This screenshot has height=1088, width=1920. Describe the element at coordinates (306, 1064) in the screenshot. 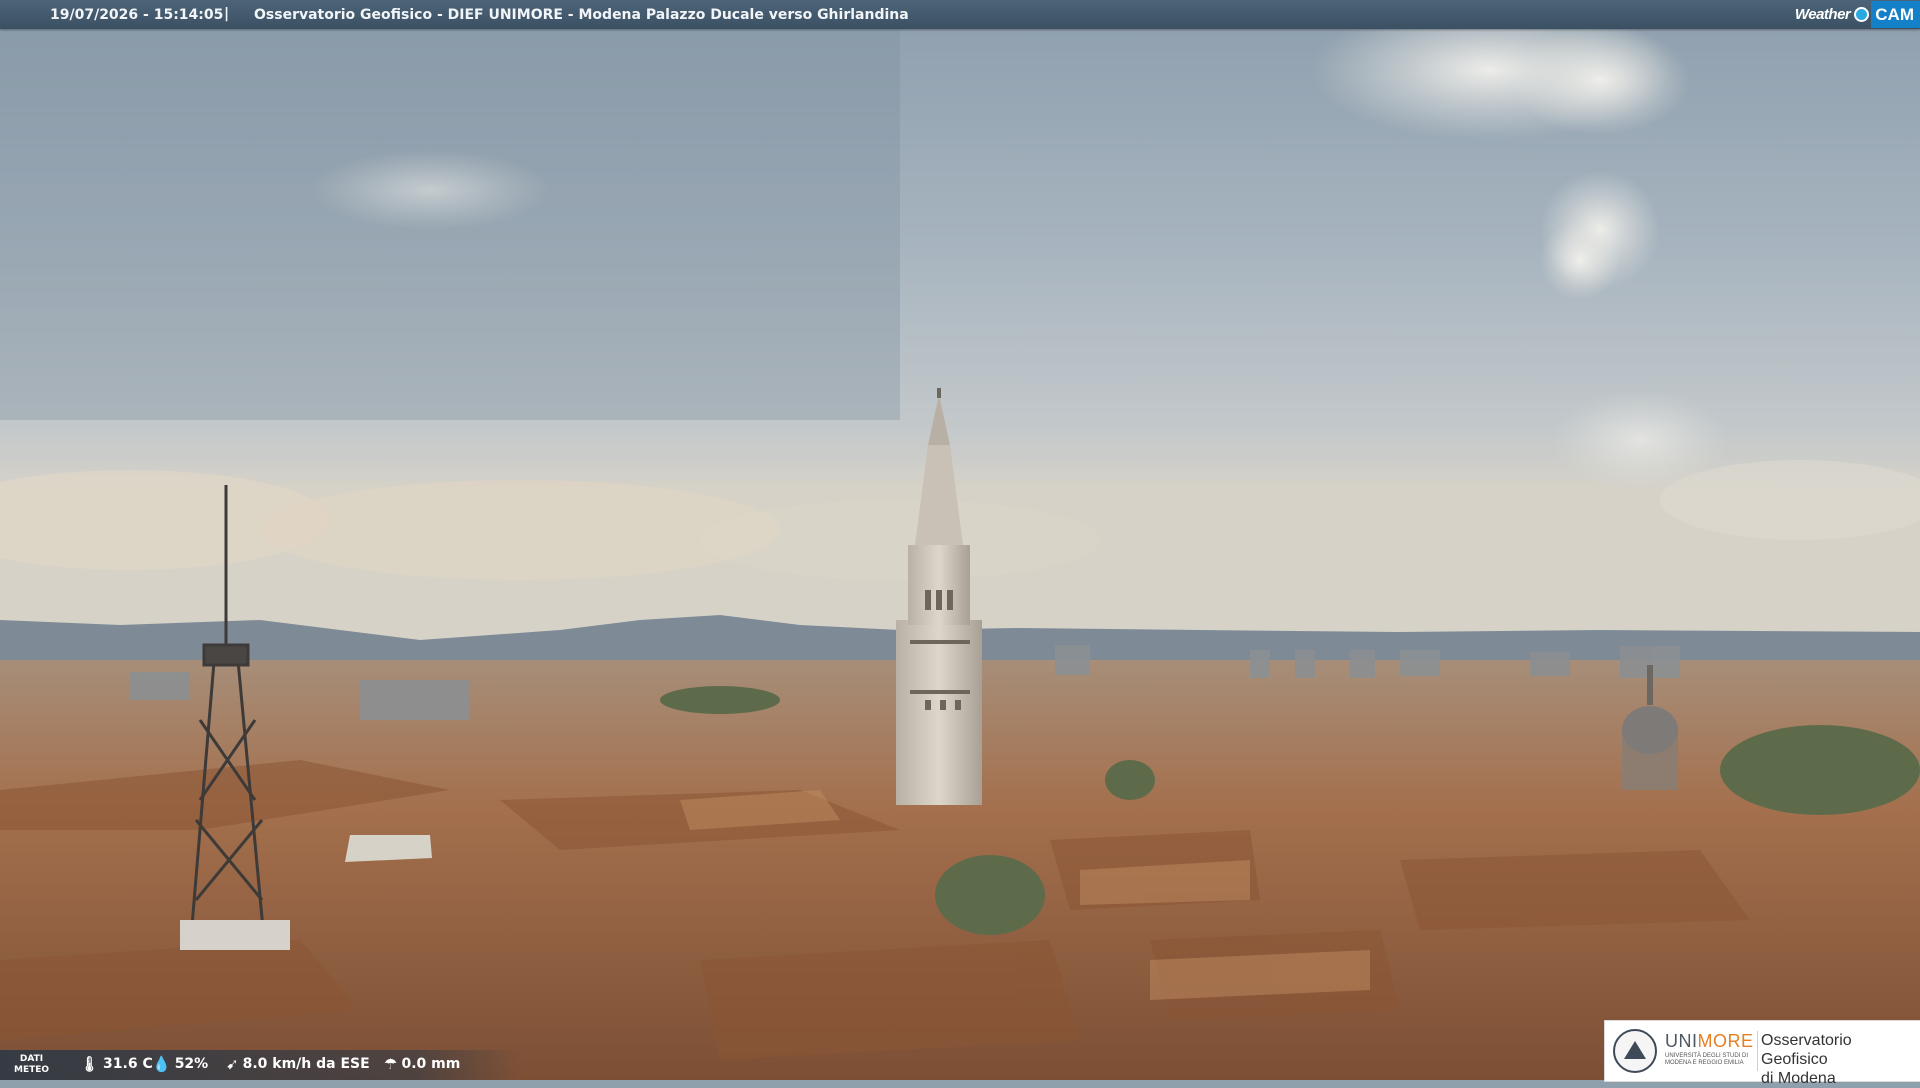

I see `wind-value: 8.0 km/h da ESE` at that location.